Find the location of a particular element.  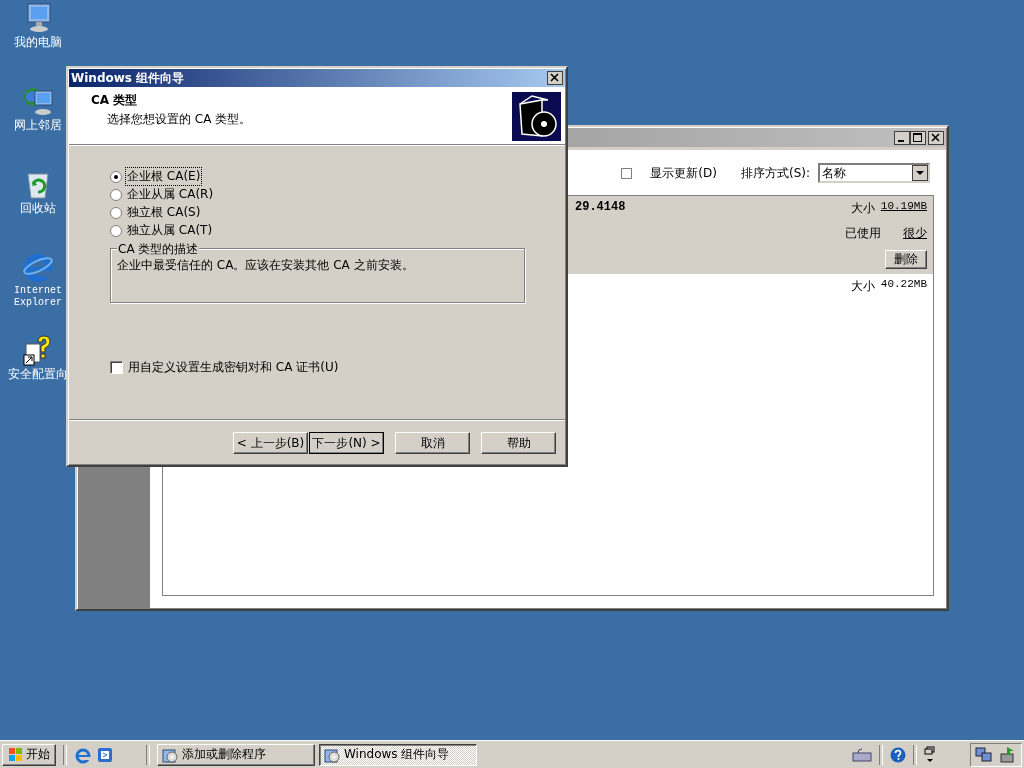

size-value: 40.22MB is located at coordinates (903, 285).